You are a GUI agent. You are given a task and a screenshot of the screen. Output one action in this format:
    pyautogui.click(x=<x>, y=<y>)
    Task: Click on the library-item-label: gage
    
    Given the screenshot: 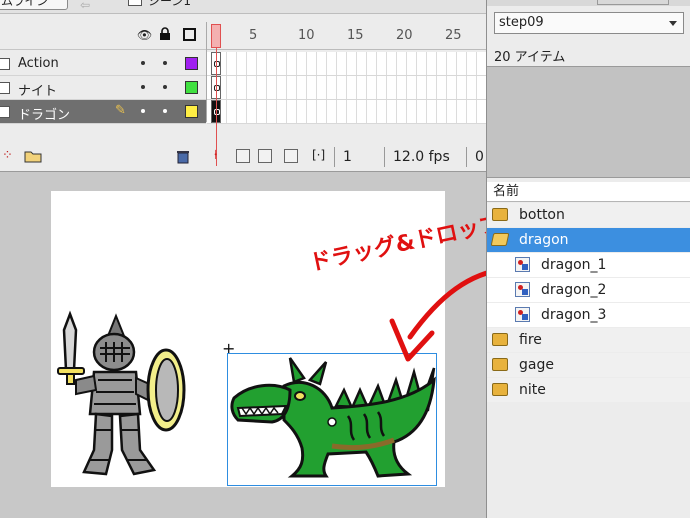 What is the action you would take?
    pyautogui.click(x=536, y=365)
    